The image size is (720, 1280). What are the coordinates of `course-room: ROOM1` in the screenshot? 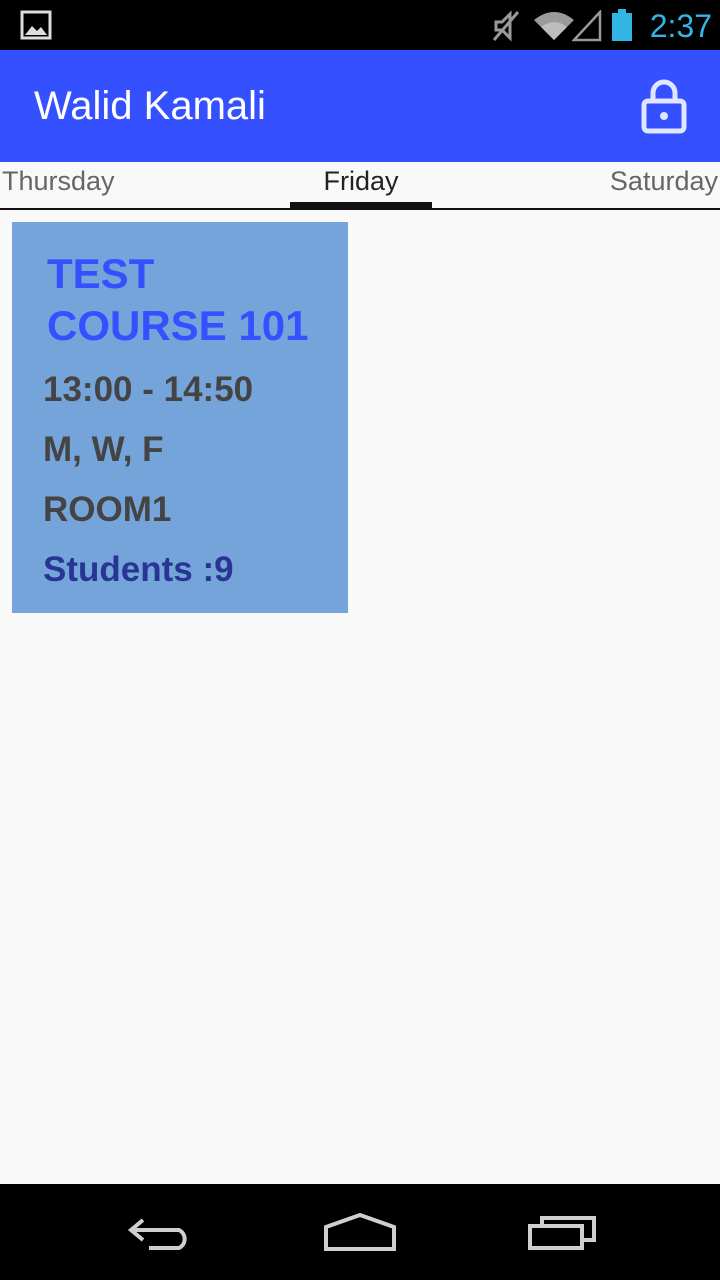 It's located at (107, 509).